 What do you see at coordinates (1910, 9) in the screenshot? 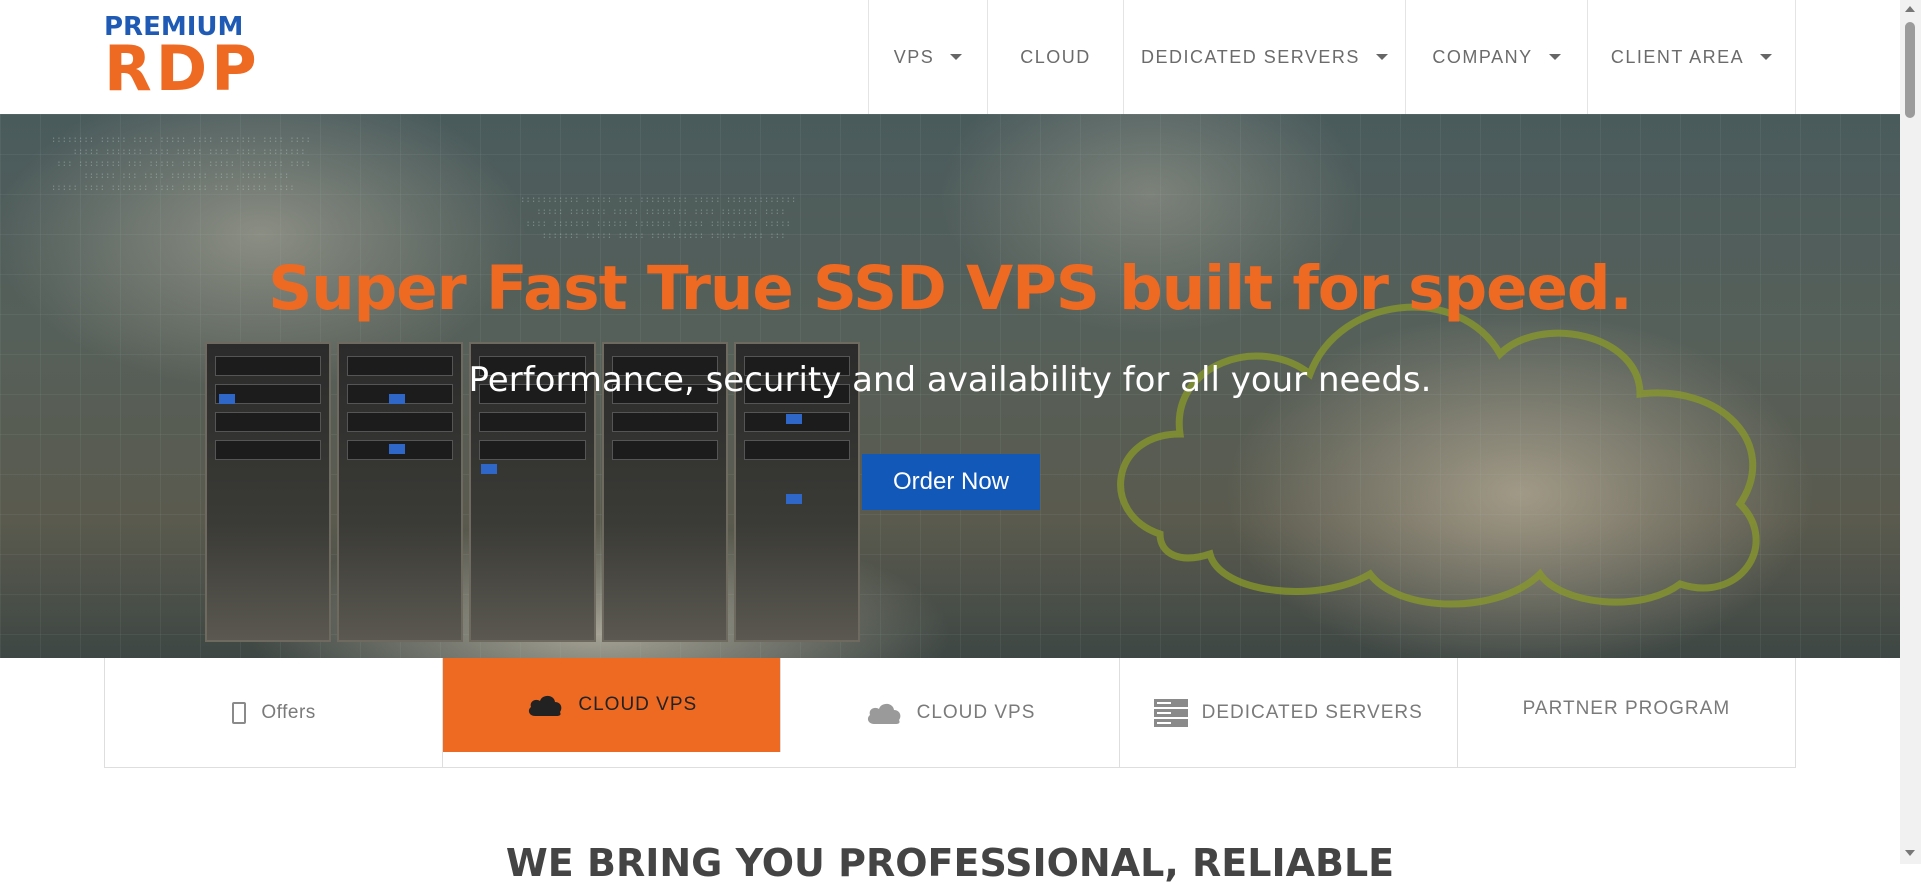
I see `scroll-up-arrow-icon` at bounding box center [1910, 9].